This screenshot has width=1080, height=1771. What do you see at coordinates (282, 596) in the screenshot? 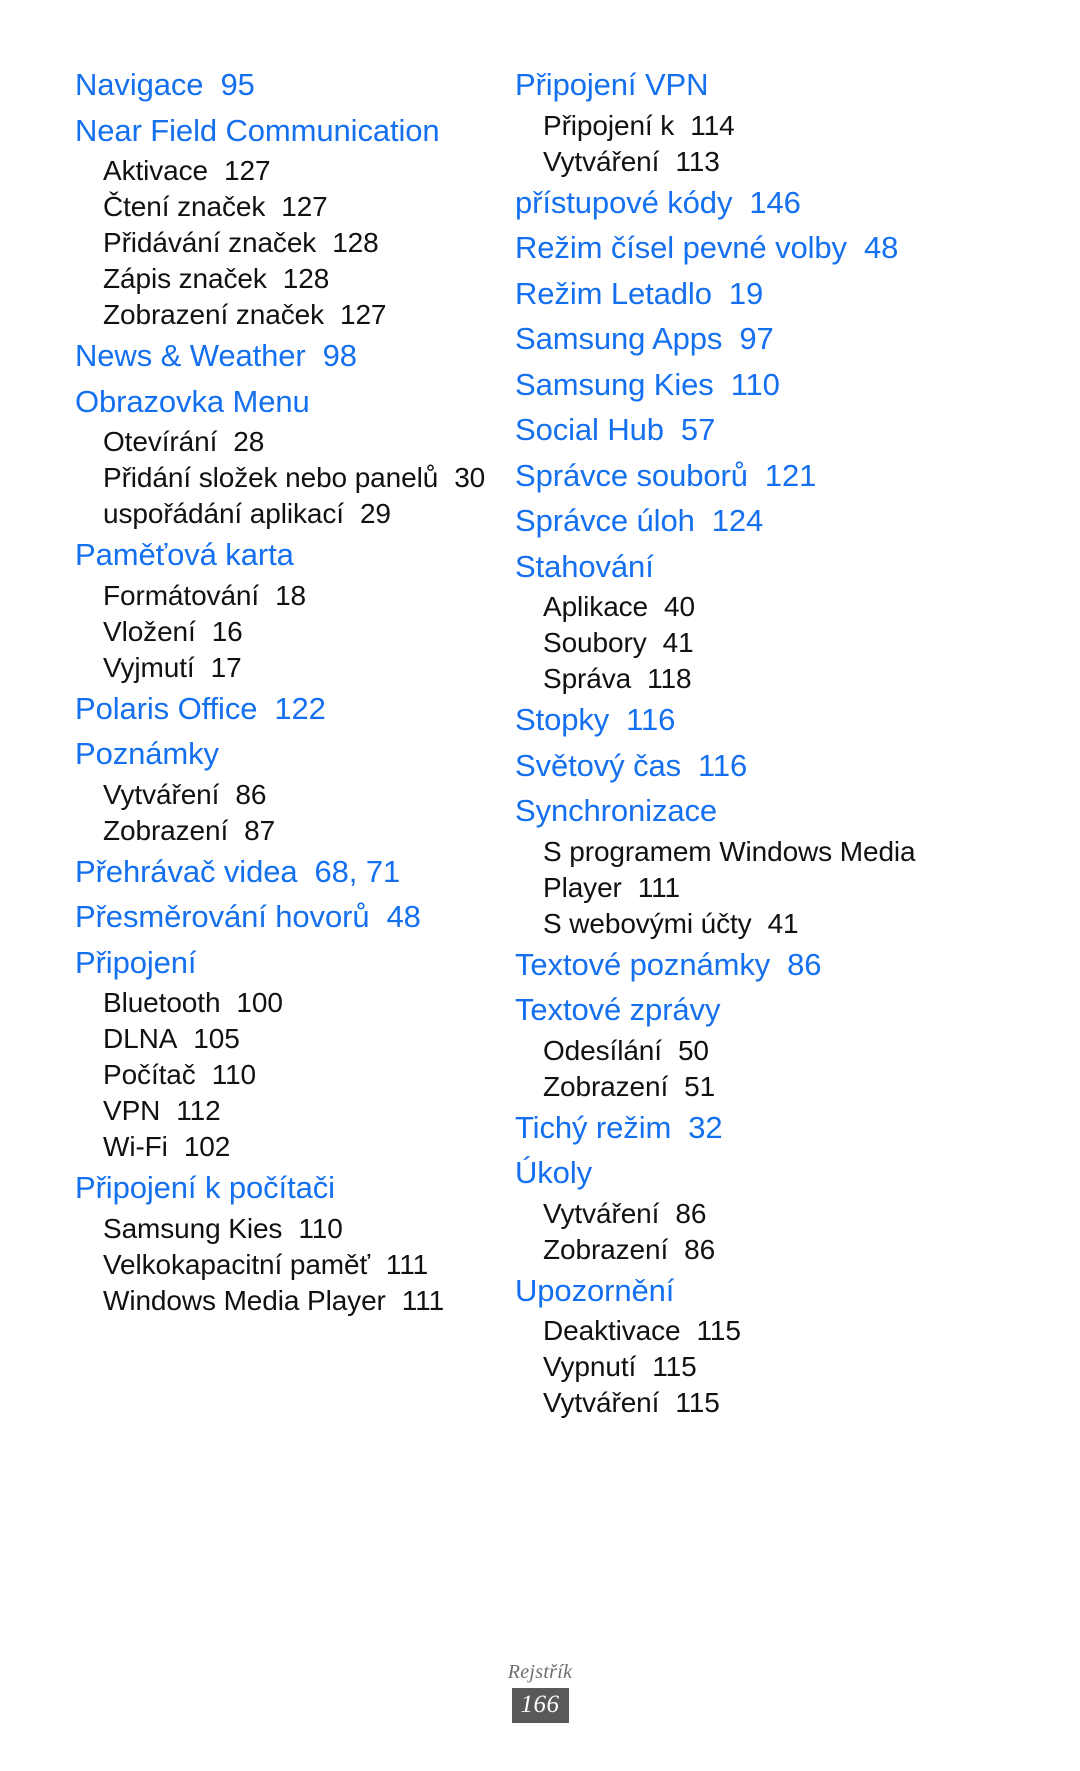
I see `index-subentry-formatovani: Formátování 18` at bounding box center [282, 596].